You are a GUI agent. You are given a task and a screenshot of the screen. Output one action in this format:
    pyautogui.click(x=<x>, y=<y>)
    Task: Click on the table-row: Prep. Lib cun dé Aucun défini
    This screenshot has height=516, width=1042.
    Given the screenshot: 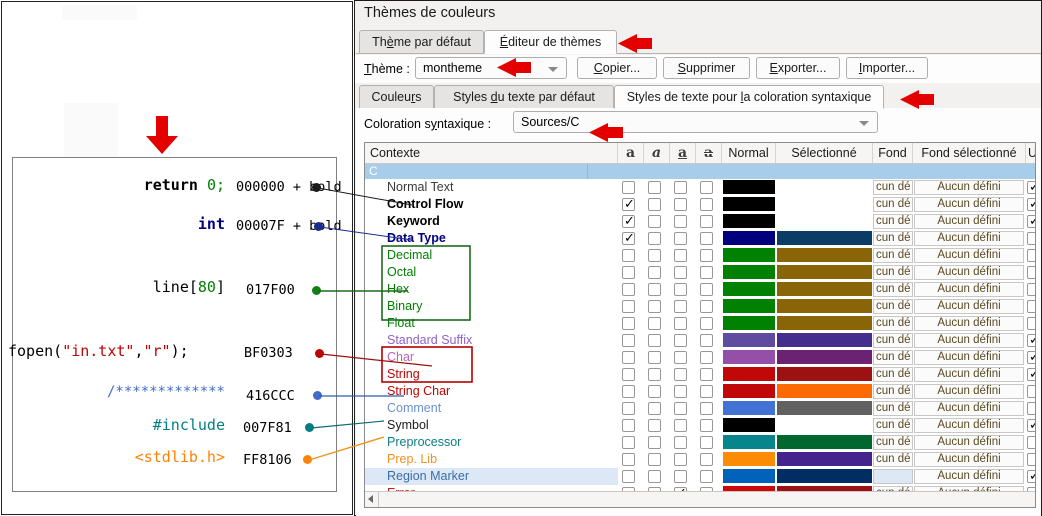 What is the action you would take?
    pyautogui.click(x=700, y=459)
    